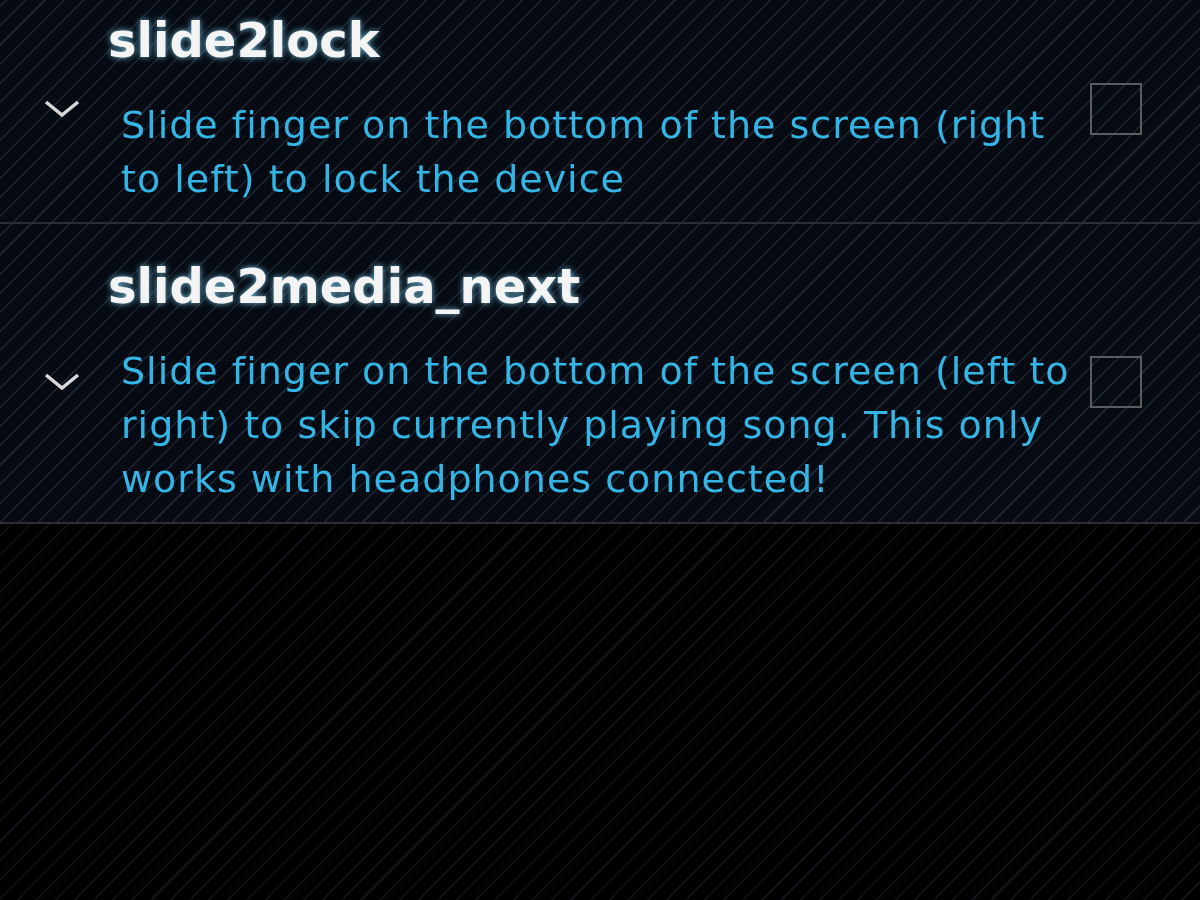  What do you see at coordinates (583, 152) in the screenshot?
I see `preference-summary: Slide finger on the bottom of the screen (right to left) to lock the device` at bounding box center [583, 152].